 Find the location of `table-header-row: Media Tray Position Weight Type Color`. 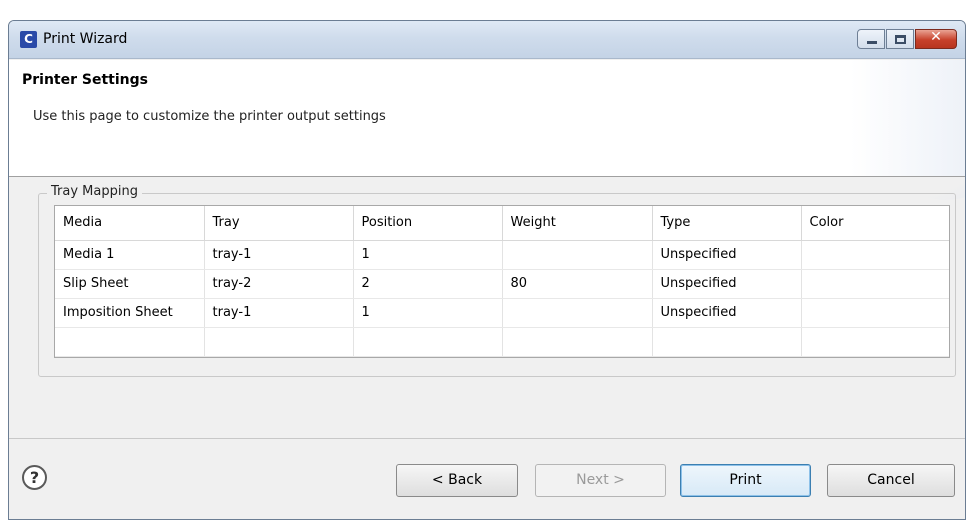

table-header-row: Media Tray Position Weight Type Color is located at coordinates (502, 223).